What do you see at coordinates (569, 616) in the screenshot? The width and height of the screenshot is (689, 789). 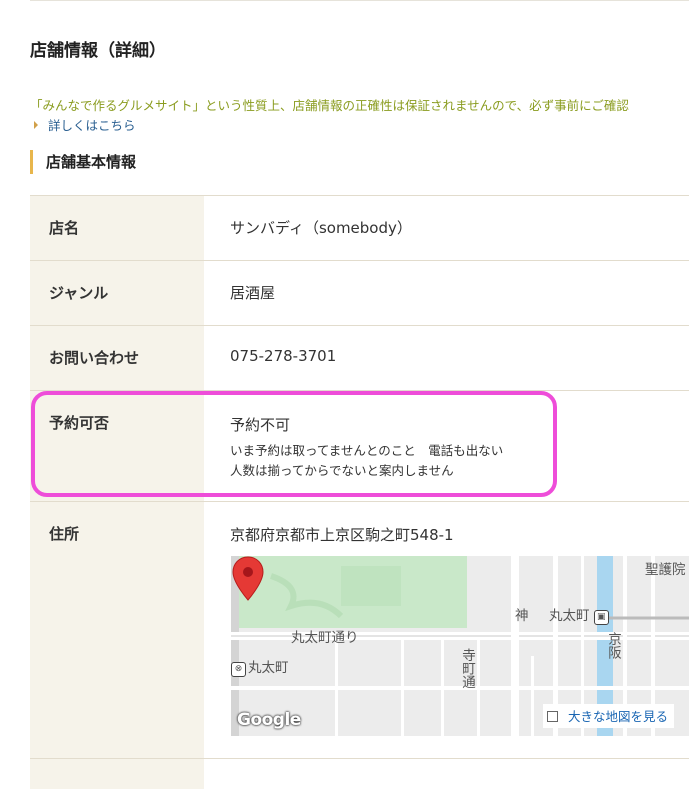 I see `jingu-marutamachi-label: 丸太町` at bounding box center [569, 616].